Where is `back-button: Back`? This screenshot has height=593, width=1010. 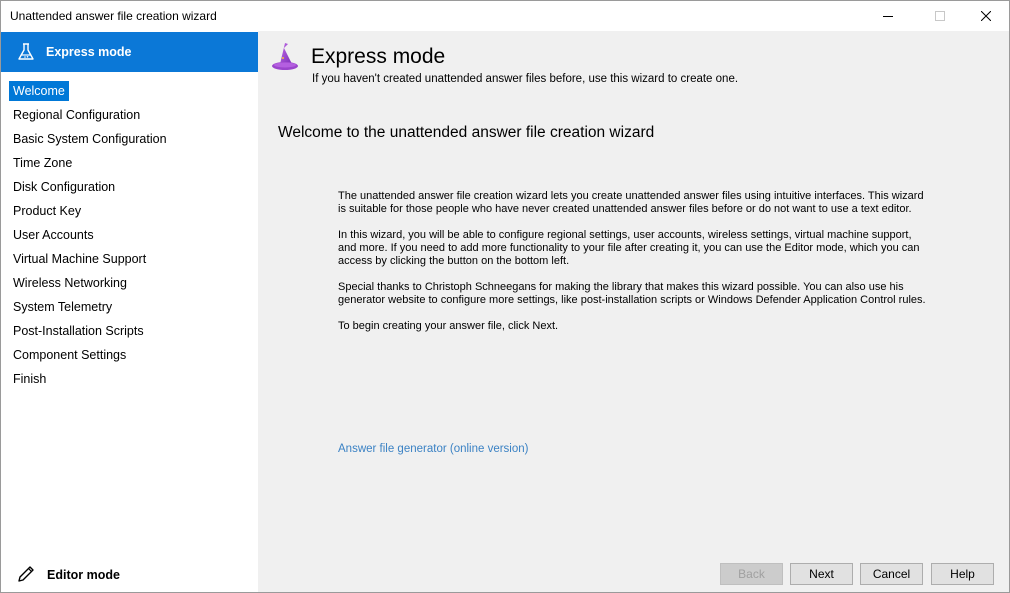 back-button: Back is located at coordinates (751, 574).